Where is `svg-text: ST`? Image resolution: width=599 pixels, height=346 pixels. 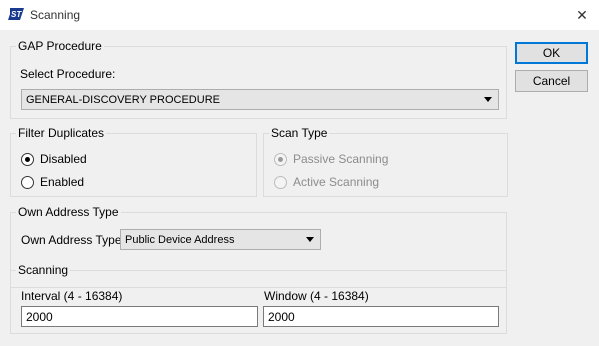
svg-text: ST is located at coordinates (16, 14).